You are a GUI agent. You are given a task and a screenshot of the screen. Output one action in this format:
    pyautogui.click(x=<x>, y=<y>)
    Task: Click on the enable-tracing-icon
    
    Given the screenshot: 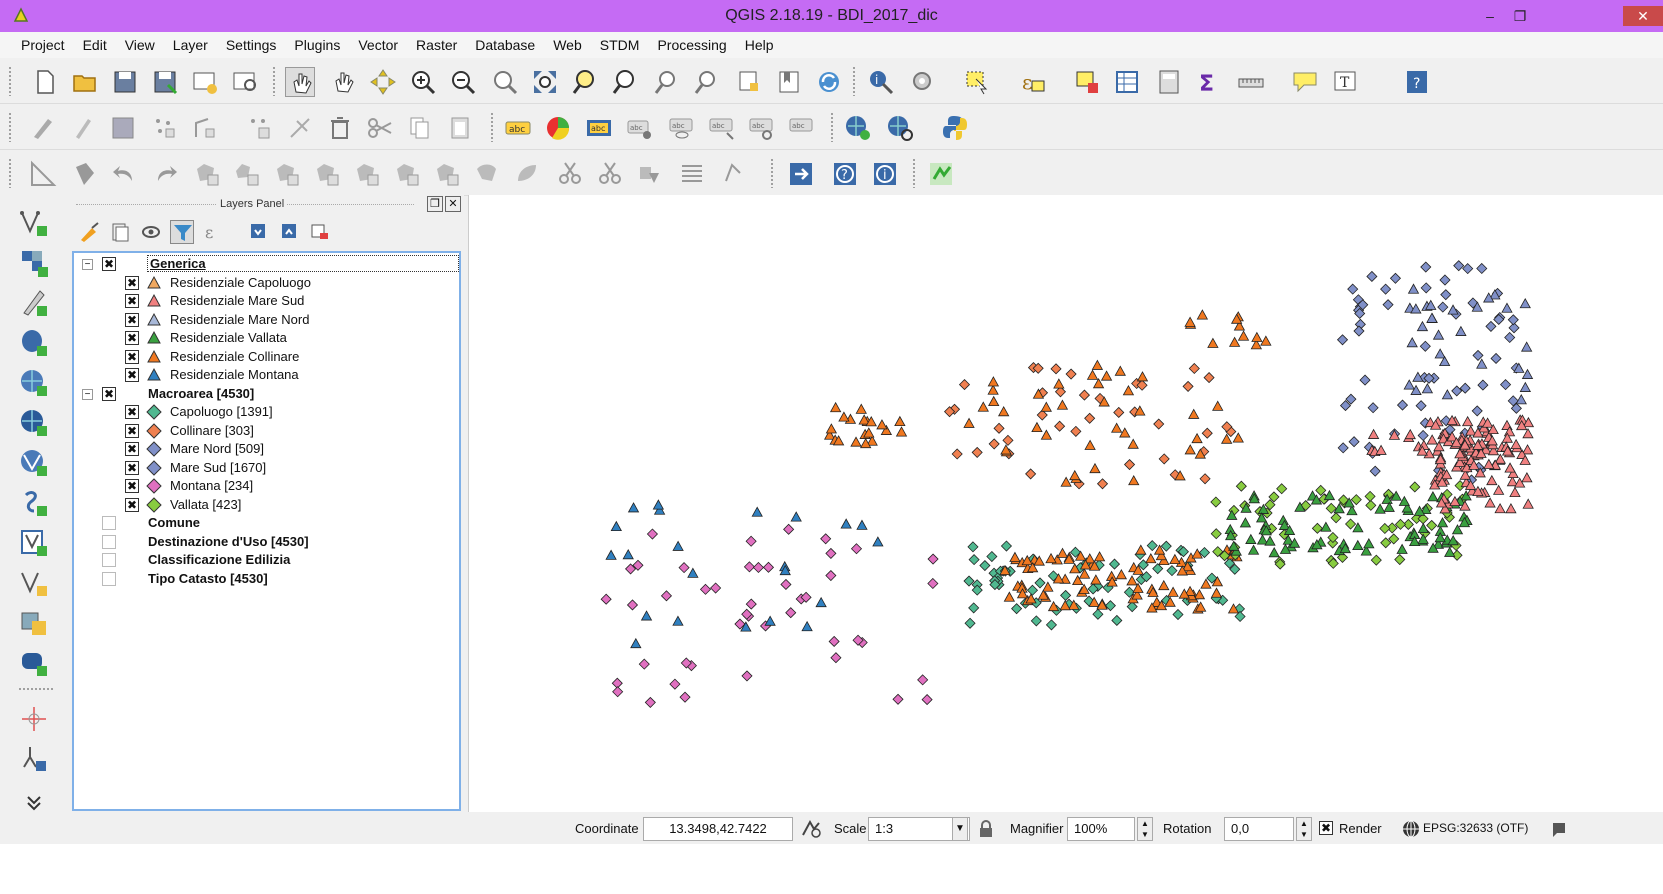 What is the action you would take?
    pyautogui.click(x=85, y=174)
    